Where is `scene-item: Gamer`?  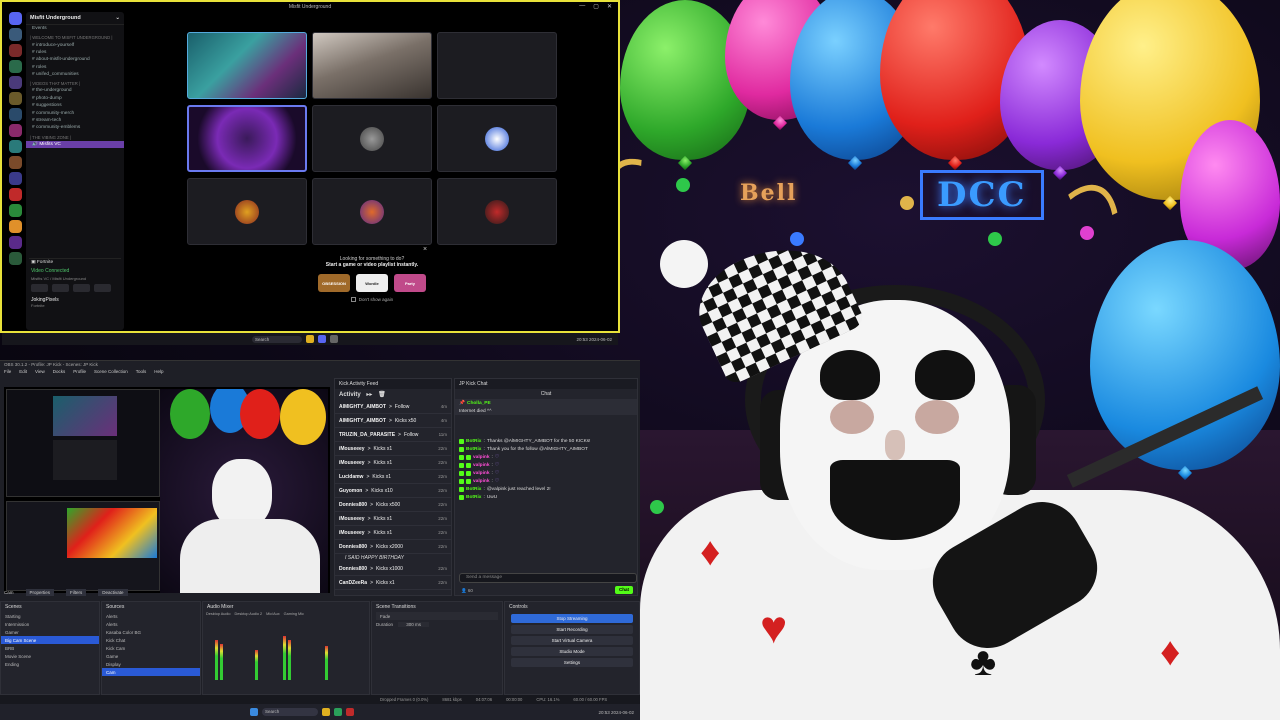 scene-item: Gamer is located at coordinates (50, 632).